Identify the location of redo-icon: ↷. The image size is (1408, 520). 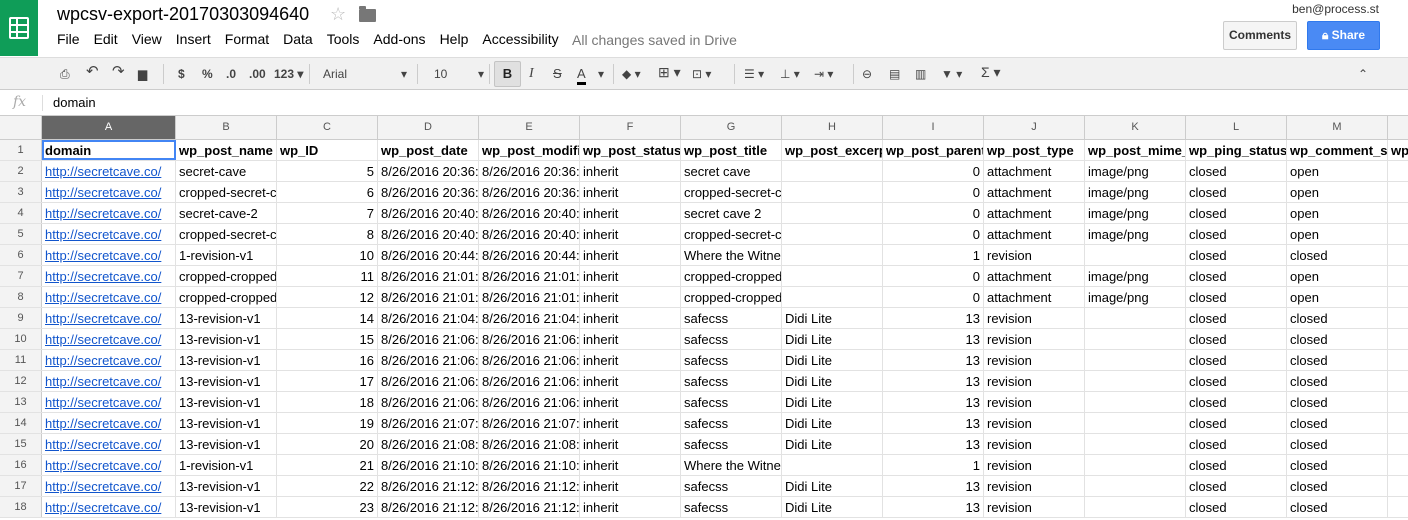
(118, 72).